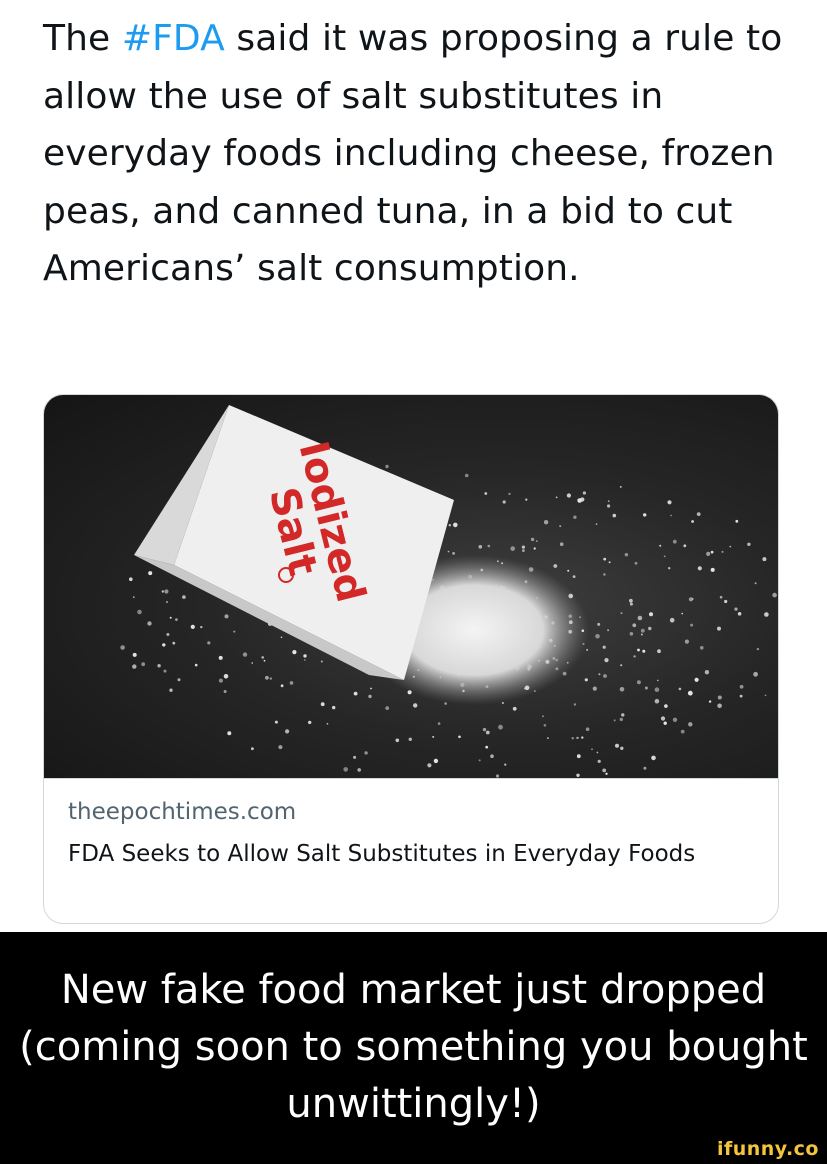 This screenshot has width=827, height=1164. I want to click on ifunny-watermark-logo: ifunny.co, so click(767, 1149).